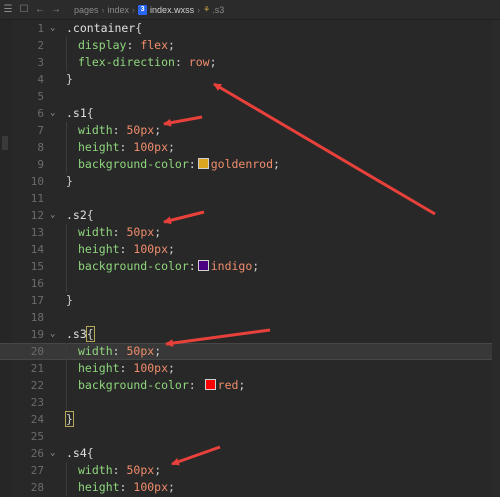  What do you see at coordinates (250, 351) in the screenshot?
I see `code-line: 20 width: 50px;` at bounding box center [250, 351].